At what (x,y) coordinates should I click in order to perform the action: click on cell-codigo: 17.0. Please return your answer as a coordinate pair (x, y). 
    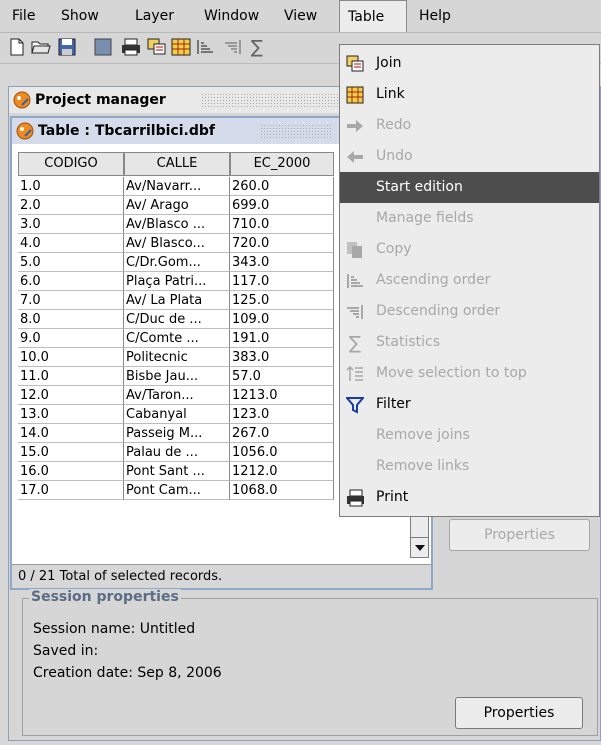
    Looking at the image, I should click on (71, 490).